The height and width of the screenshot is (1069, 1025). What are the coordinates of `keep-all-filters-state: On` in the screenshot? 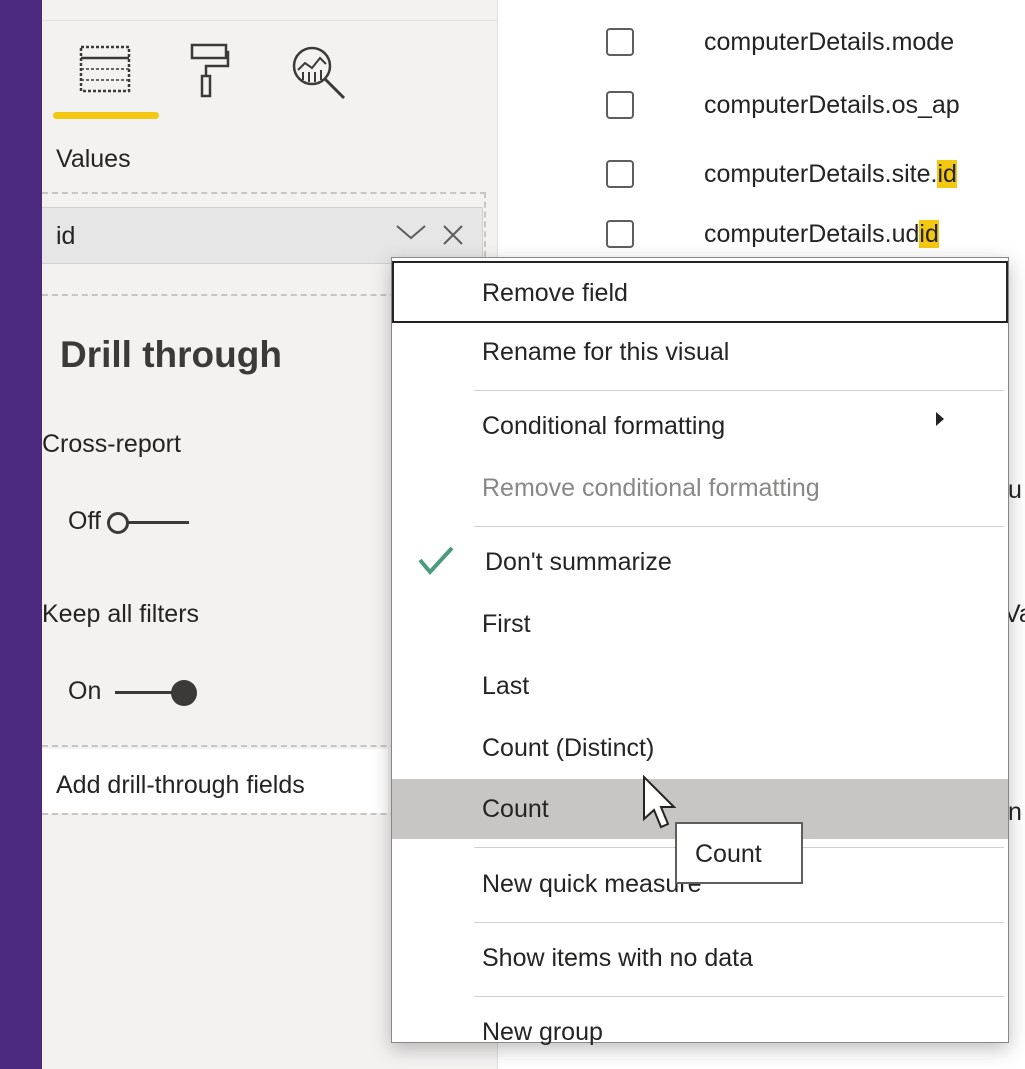 It's located at (85, 691).